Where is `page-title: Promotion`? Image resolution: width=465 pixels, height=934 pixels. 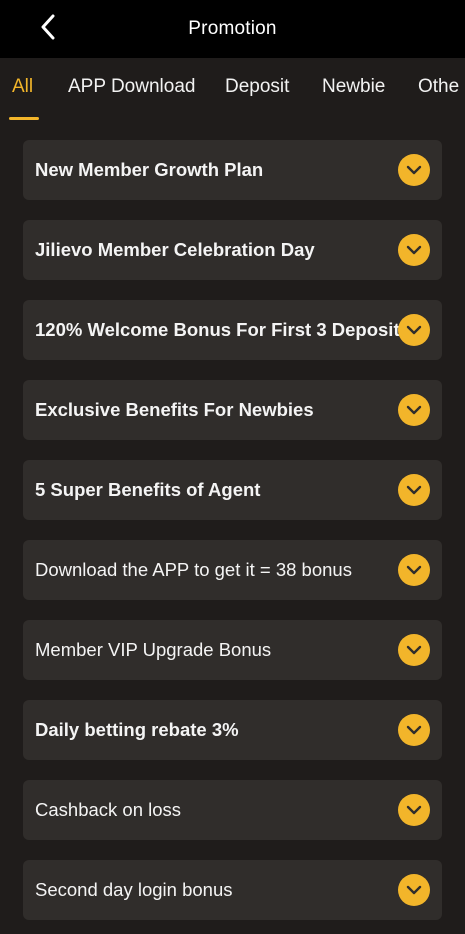
page-title: Promotion is located at coordinates (232, 28).